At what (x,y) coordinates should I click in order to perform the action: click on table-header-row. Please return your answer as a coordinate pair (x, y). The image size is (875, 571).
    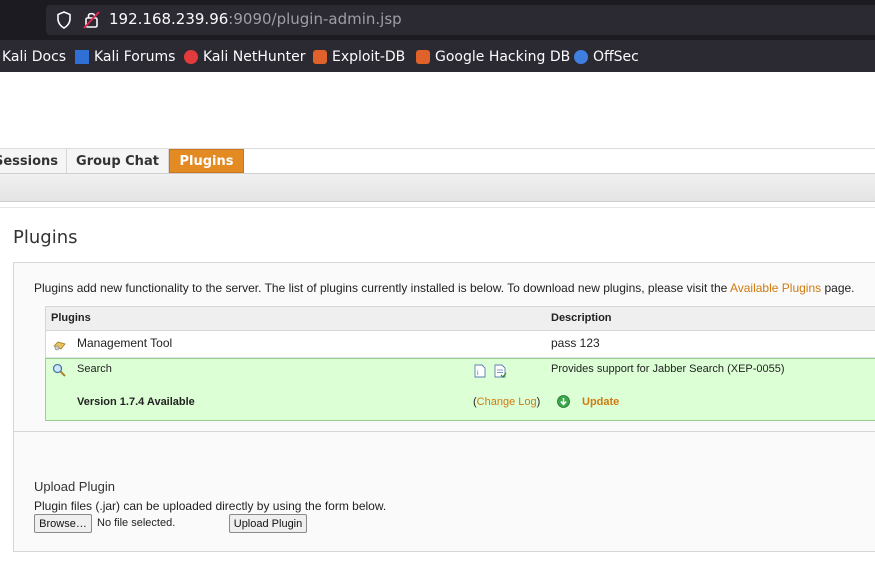
    Looking at the image, I should click on (460, 318).